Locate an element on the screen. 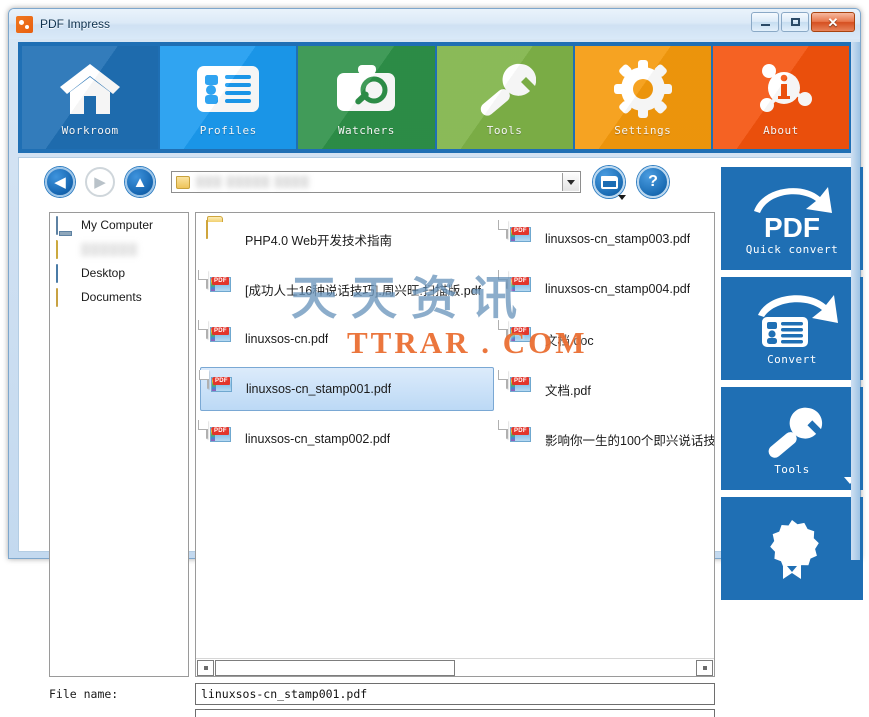 The height and width of the screenshot is (717, 869). navigation-bar: ◀ ▶ ▲ ▒▒▒ ▒▒▒▒▒ ▒▒▒▒ ? is located at coordinates (364, 182).